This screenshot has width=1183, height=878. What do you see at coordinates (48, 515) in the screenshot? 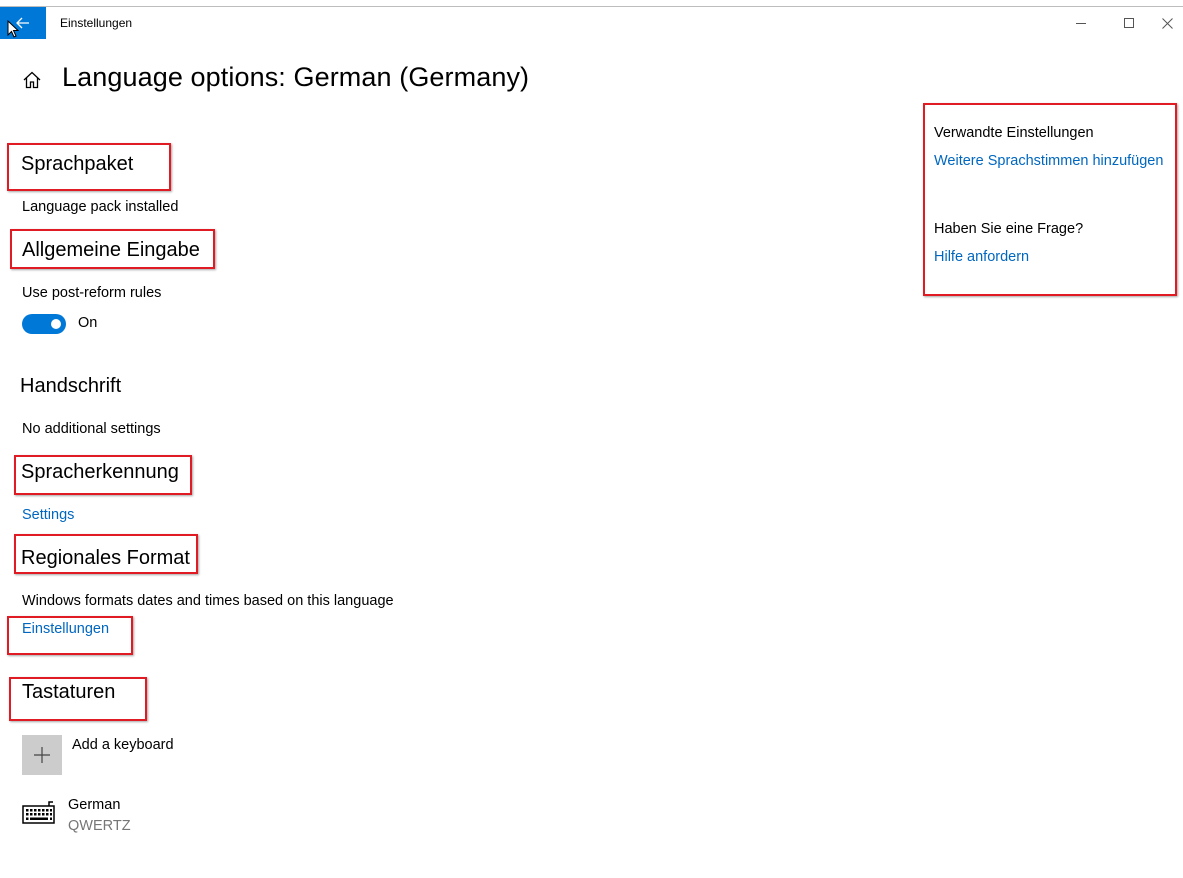
I see `speech-settings-link: Settings` at bounding box center [48, 515].